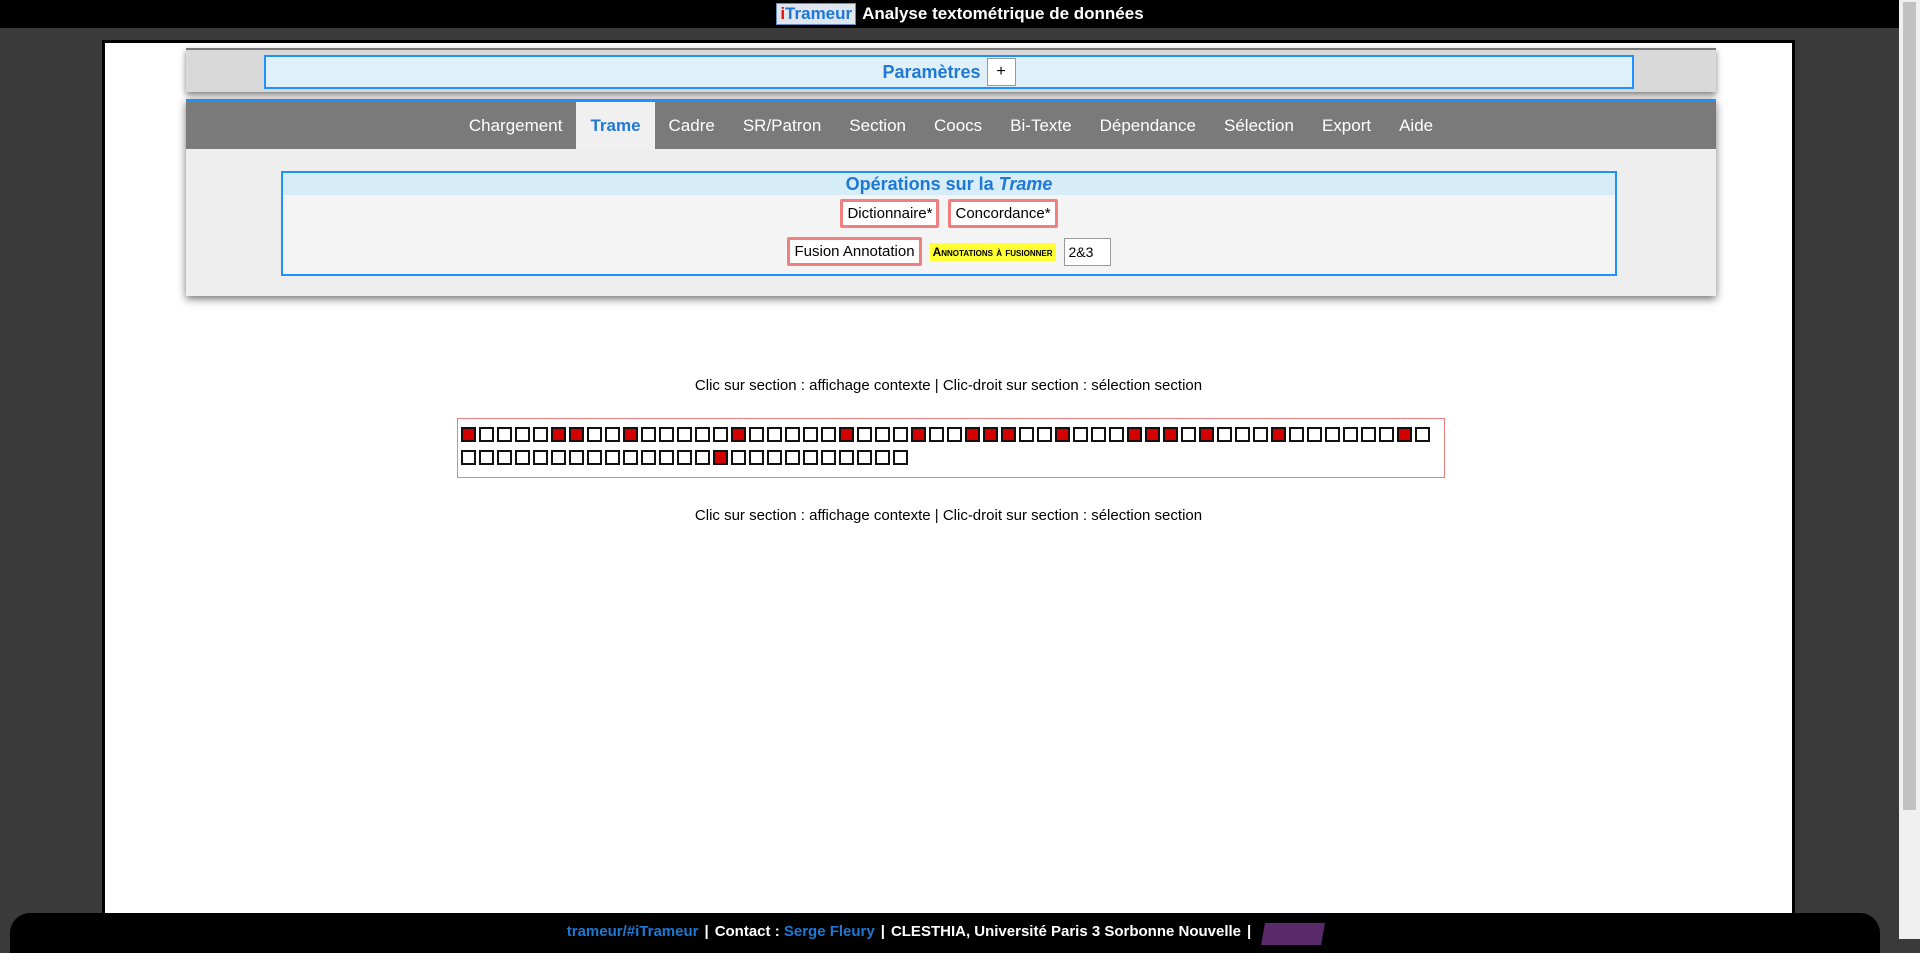 The image size is (1920, 953). I want to click on annotations-to-merge-input, so click(1087, 251).